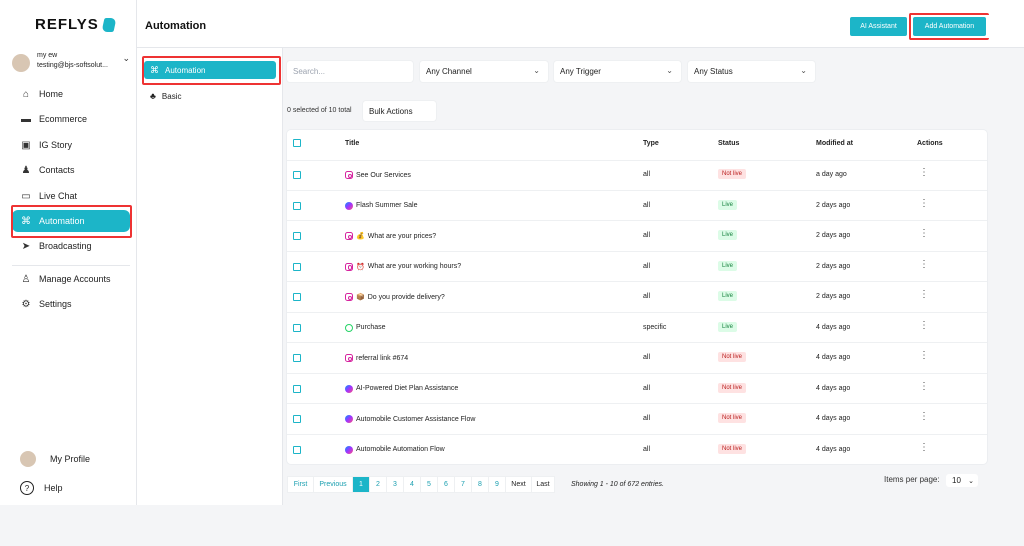 The image size is (1024, 546). I want to click on sidebar-item-my-profile: My Profile, so click(51, 459).